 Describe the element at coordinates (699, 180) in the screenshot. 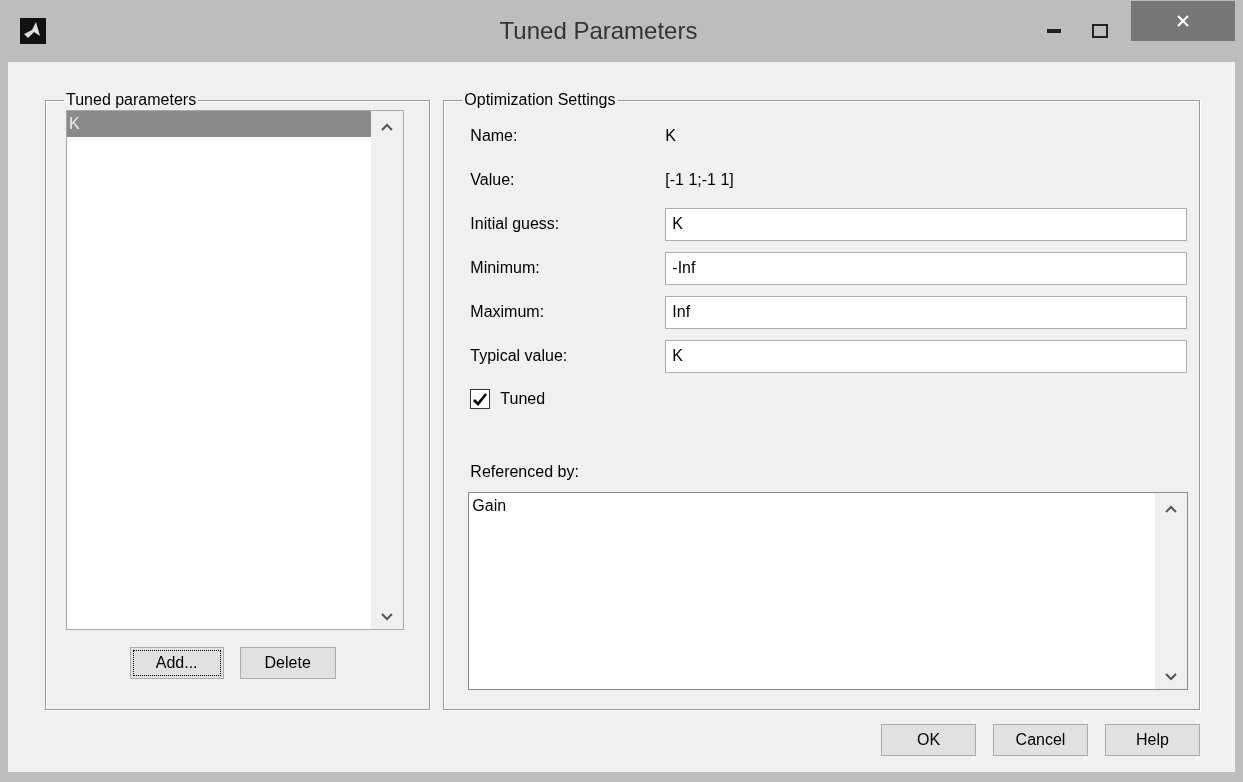

I see `field-value: [-1 1;-1 1]` at that location.